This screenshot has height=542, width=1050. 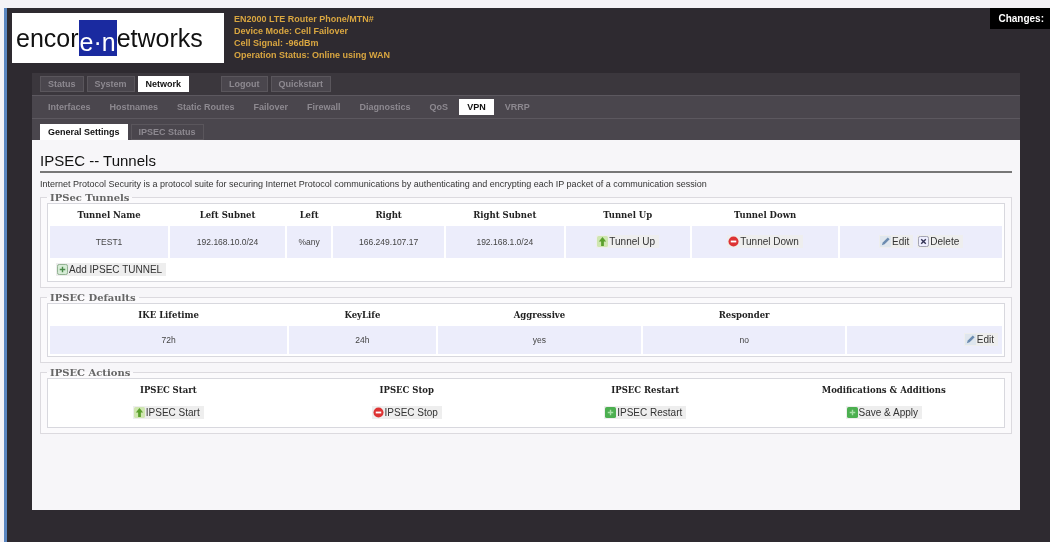 I want to click on add-icon, so click(x=62, y=269).